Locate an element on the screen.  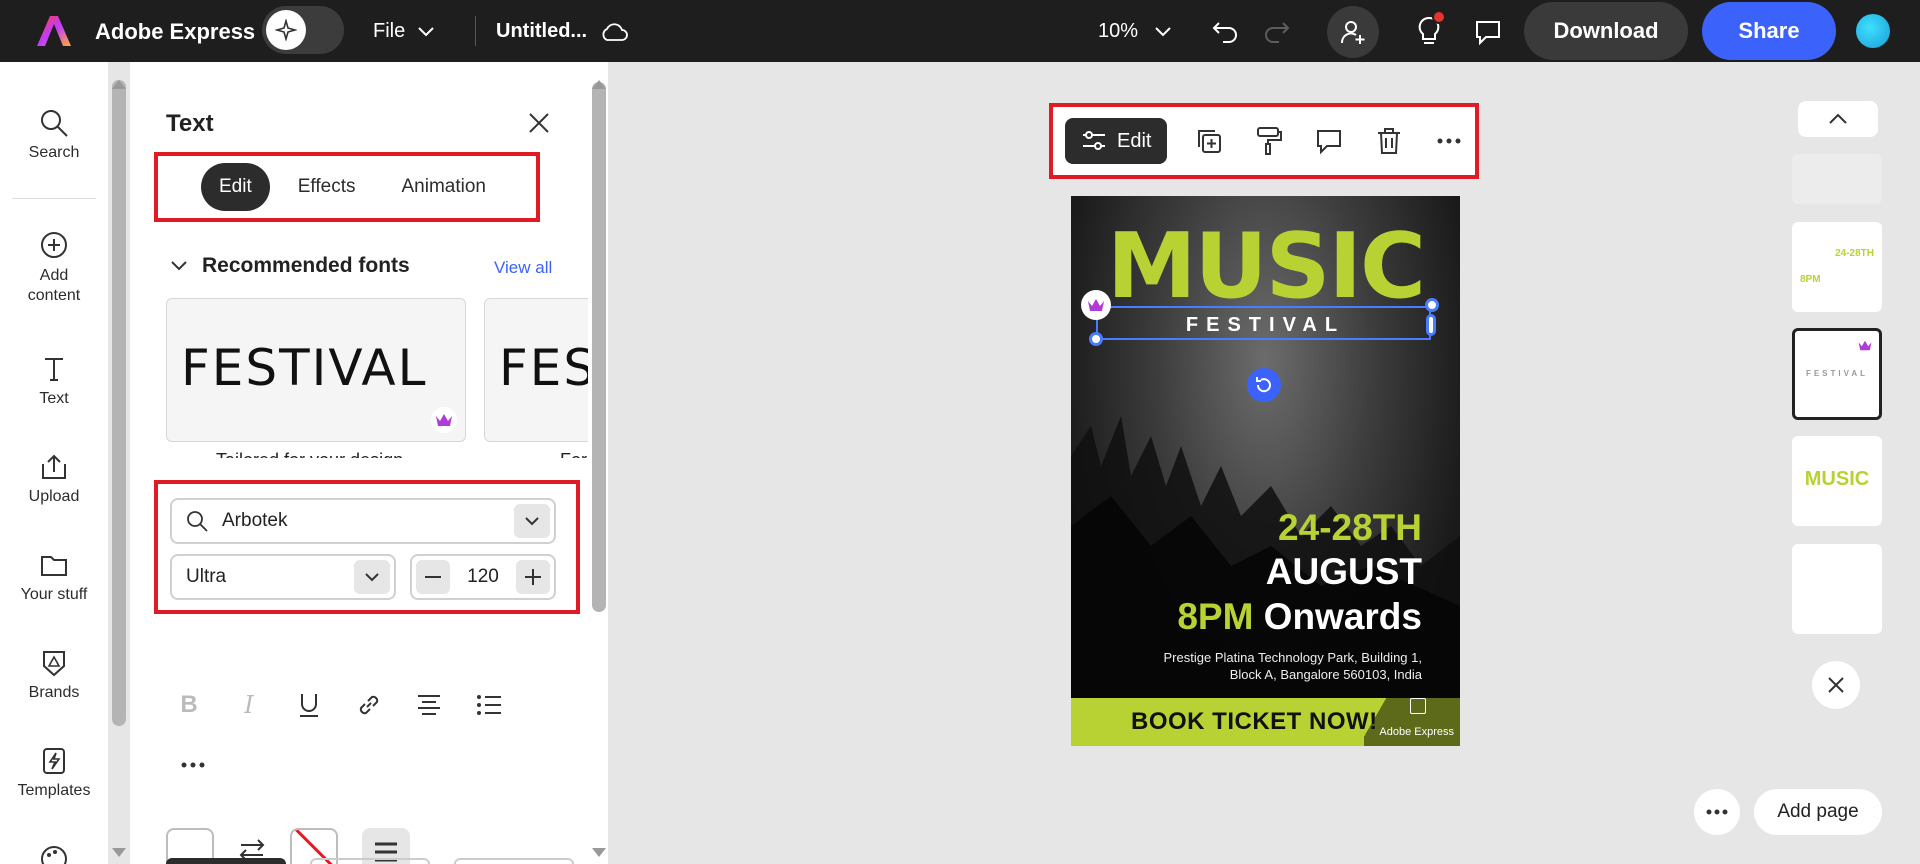
increase-size-button is located at coordinates (532, 577).